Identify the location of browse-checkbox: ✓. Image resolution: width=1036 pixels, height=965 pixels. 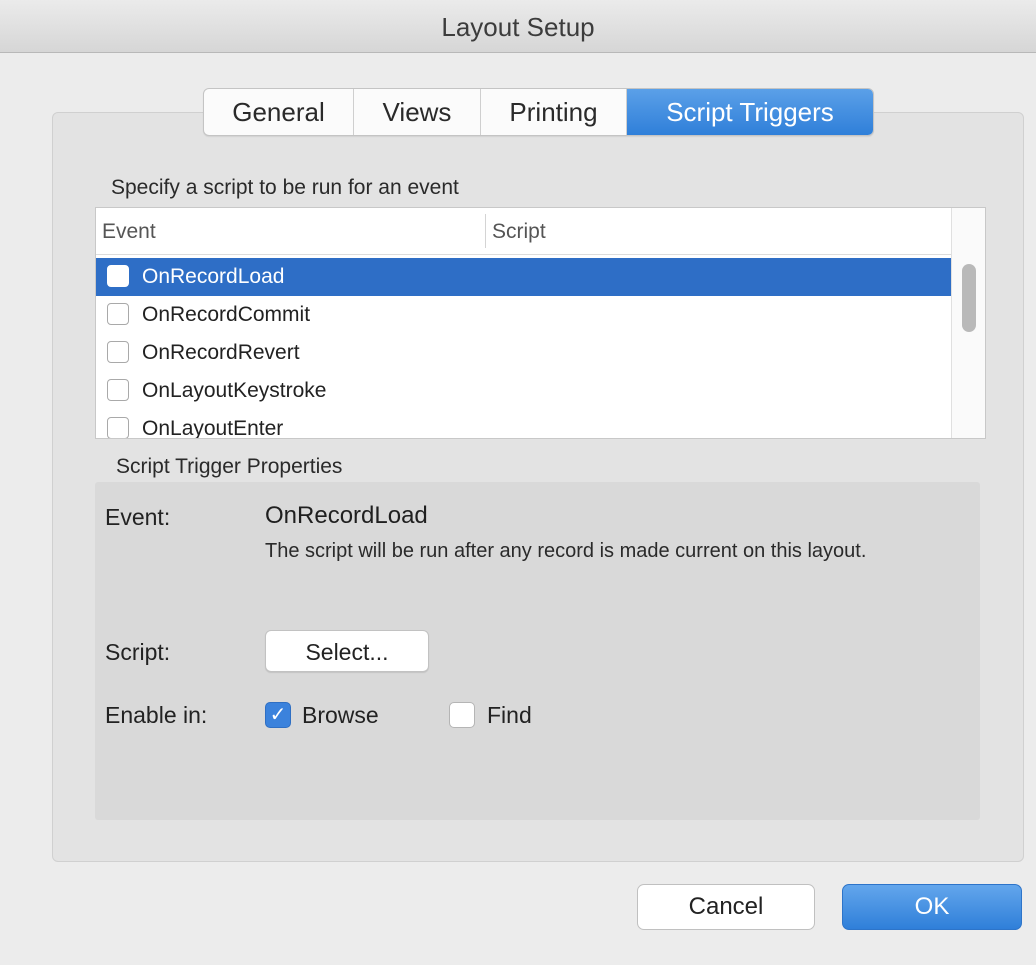
(278, 715).